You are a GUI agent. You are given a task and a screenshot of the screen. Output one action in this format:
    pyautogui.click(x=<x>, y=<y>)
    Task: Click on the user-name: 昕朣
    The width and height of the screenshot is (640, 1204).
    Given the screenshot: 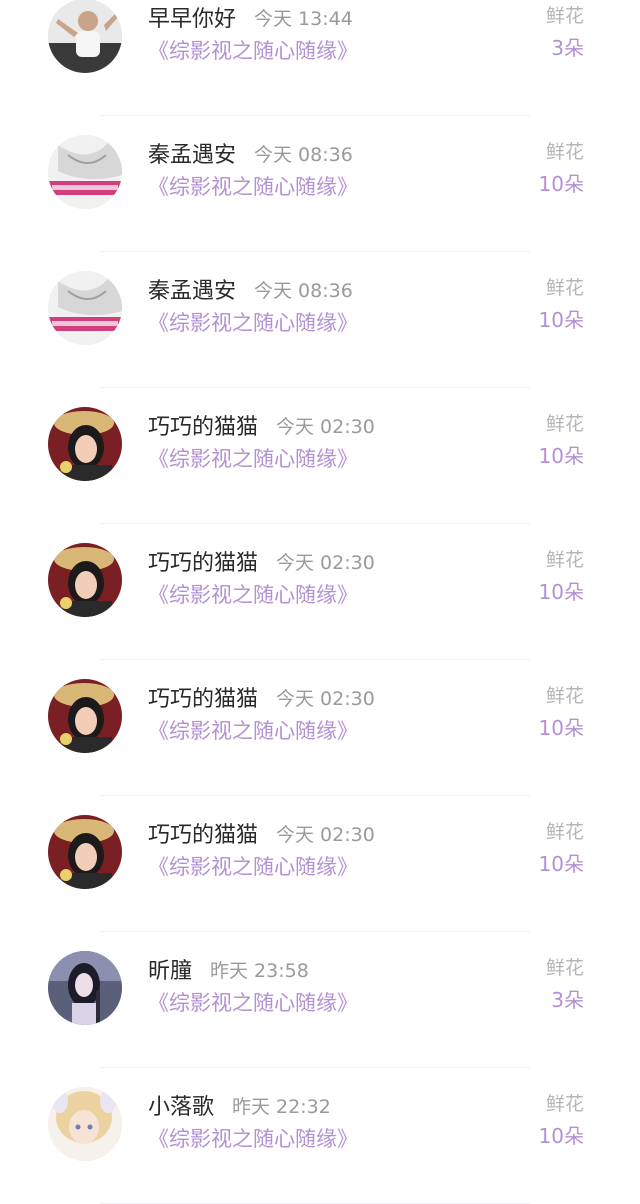 What is the action you would take?
    pyautogui.click(x=170, y=969)
    